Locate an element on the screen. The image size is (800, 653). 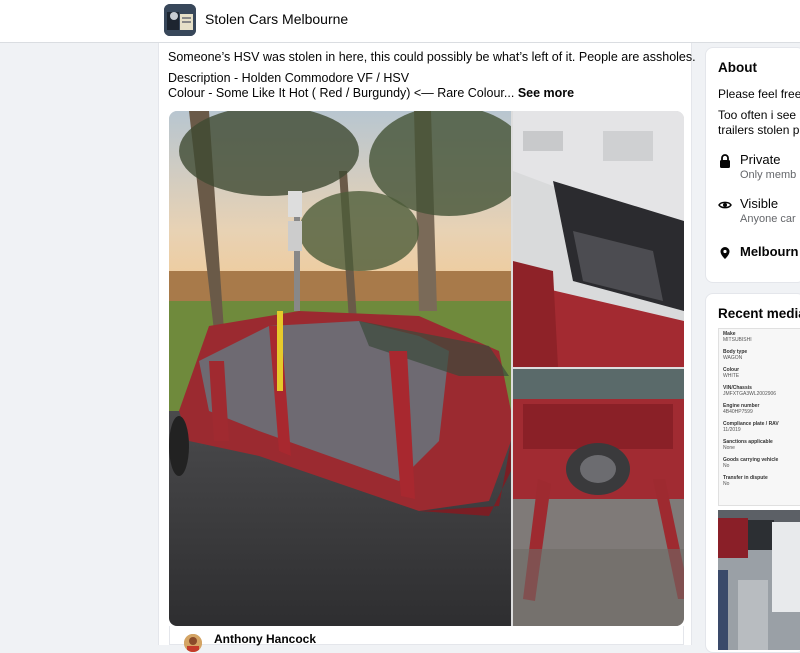
eye-icon is located at coordinates (725, 205).